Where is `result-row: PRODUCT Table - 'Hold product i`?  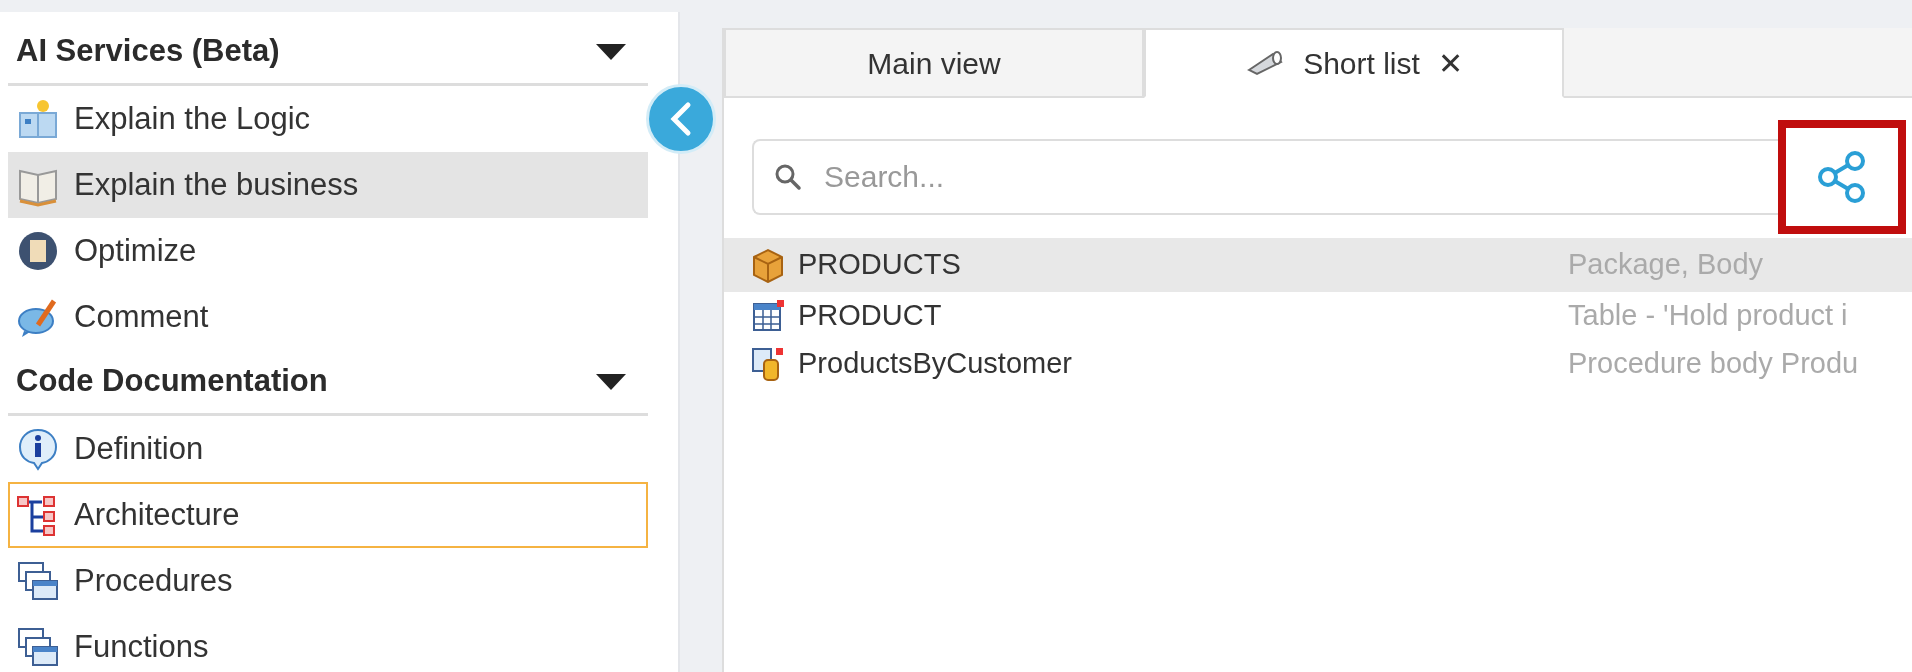 result-row: PRODUCT Table - 'Hold product i is located at coordinates (1318, 316).